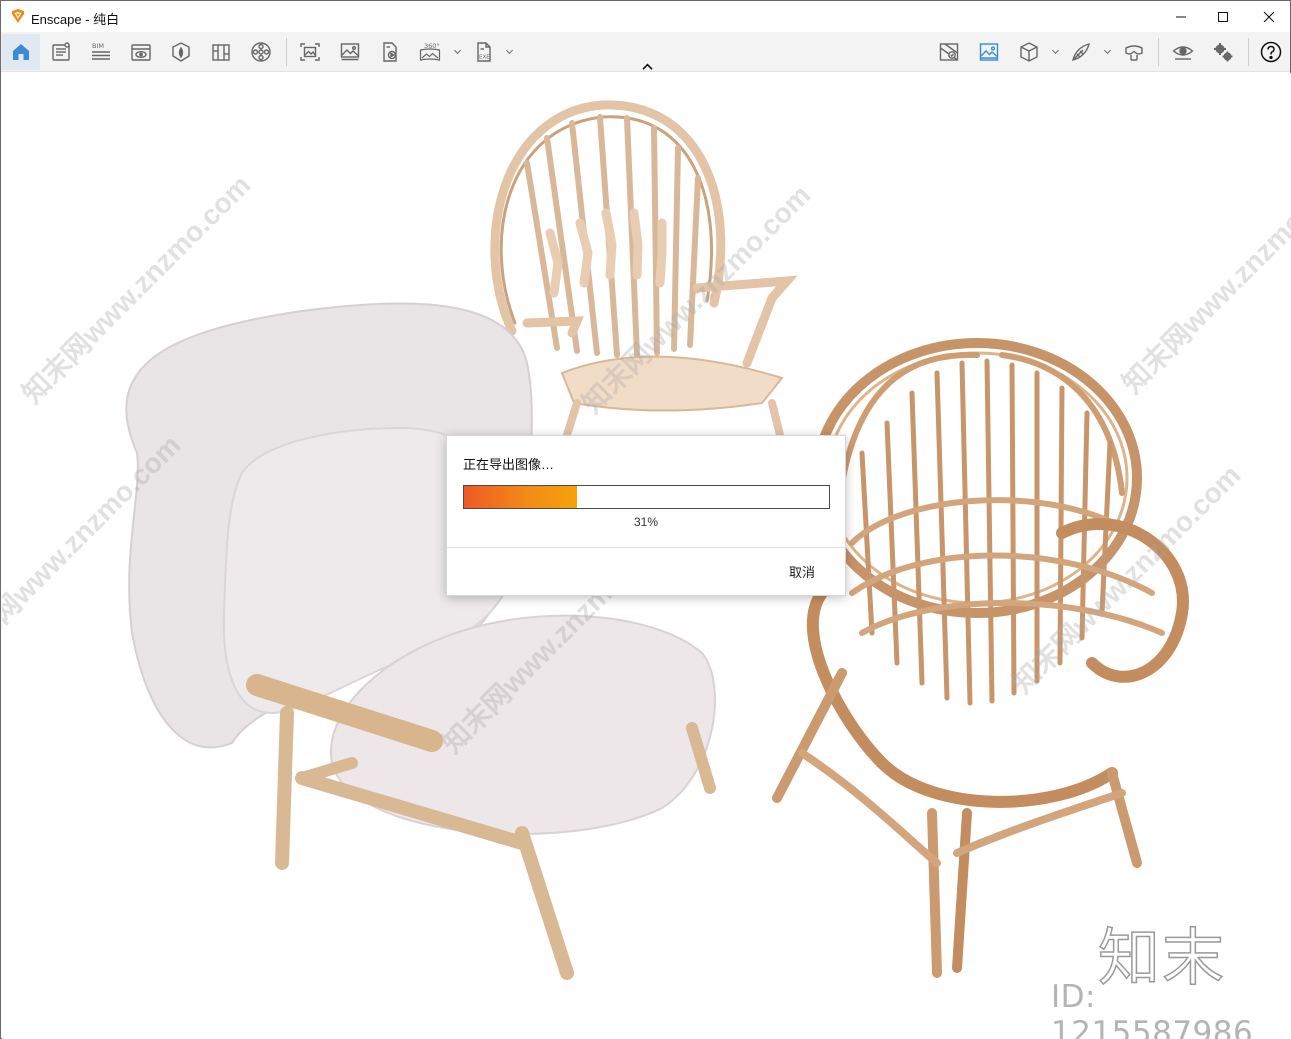 The width and height of the screenshot is (1291, 1039). I want to click on materials-button, so click(221, 52).